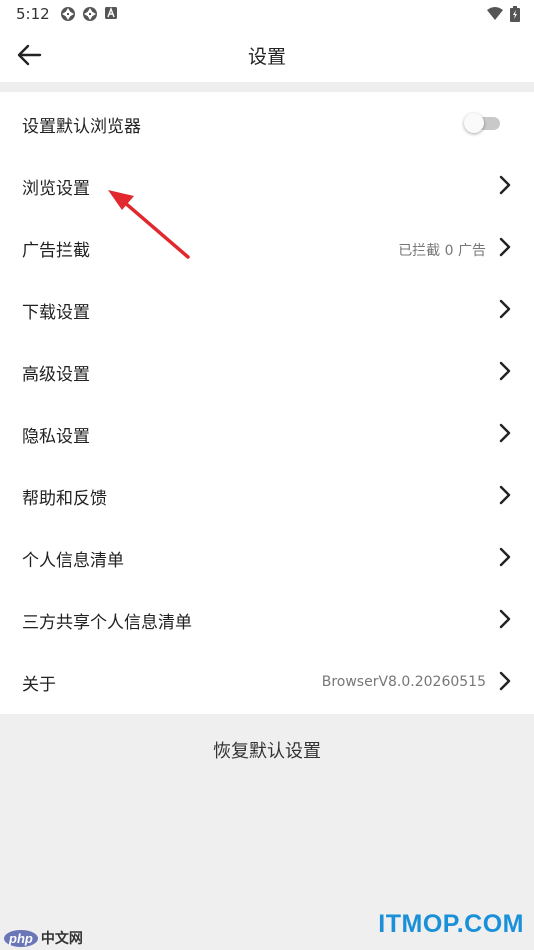 This screenshot has height=950, width=534. What do you see at coordinates (56, 189) in the screenshot?
I see `setting-label: 浏览设置` at bounding box center [56, 189].